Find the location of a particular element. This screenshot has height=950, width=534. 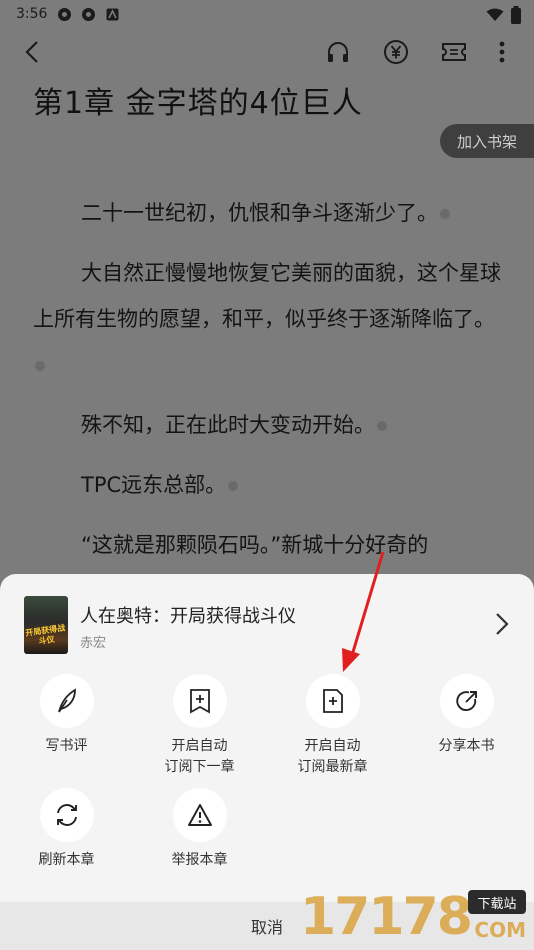

paragraph-text: 殊不知，正在此时大变动开始。 is located at coordinates (228, 425).